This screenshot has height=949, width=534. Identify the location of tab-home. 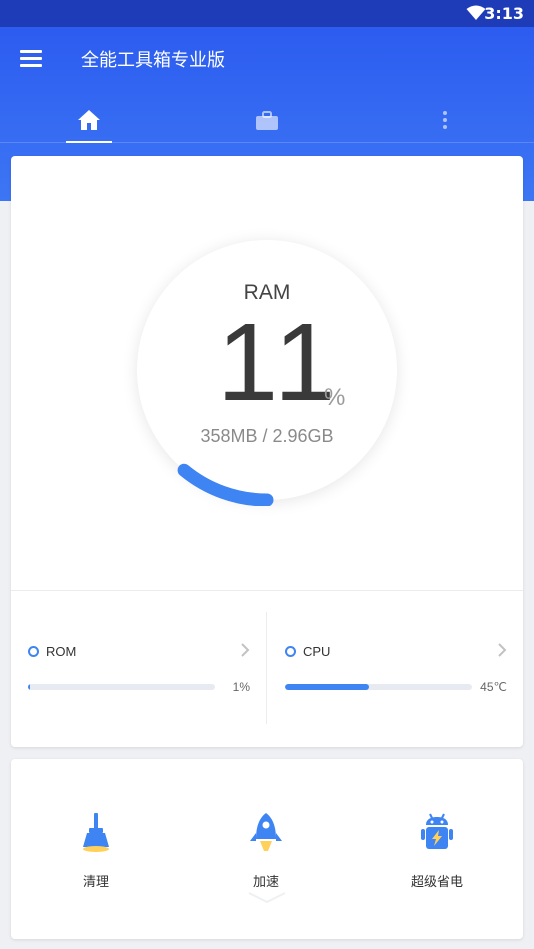
(89, 120).